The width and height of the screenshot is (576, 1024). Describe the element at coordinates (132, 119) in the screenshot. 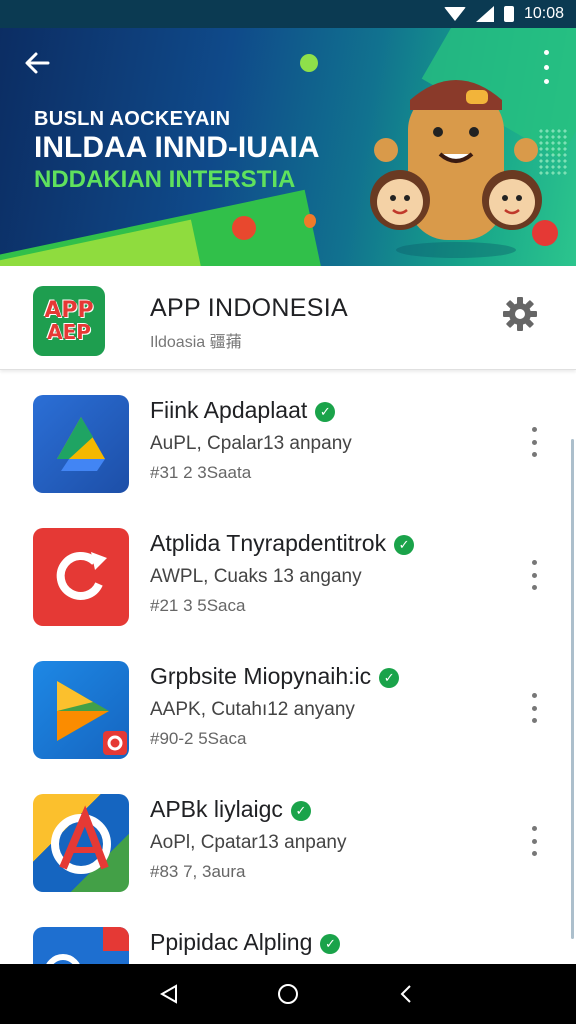

I see `banner-line-1: BUSLN AOCKEYAIN` at that location.